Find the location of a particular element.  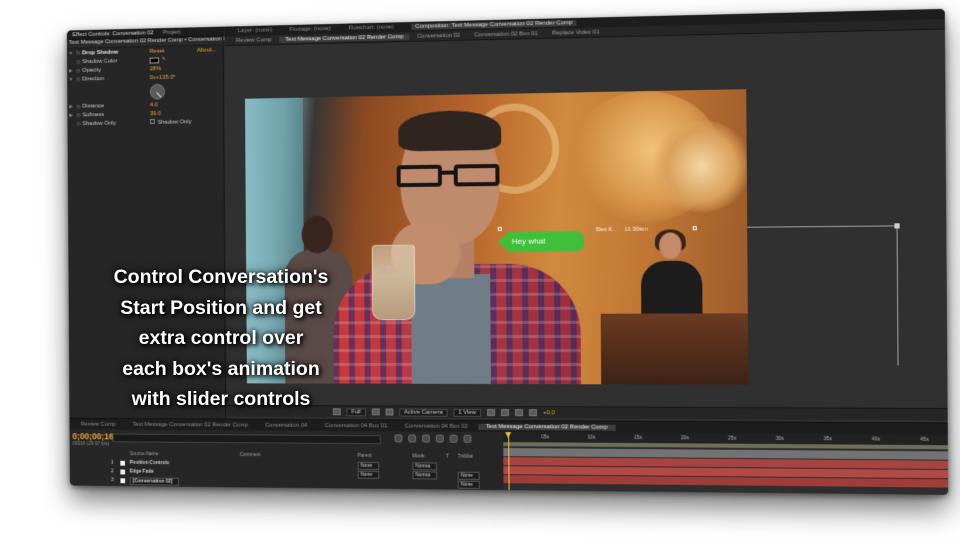

layer-number: 2 is located at coordinates (112, 471).